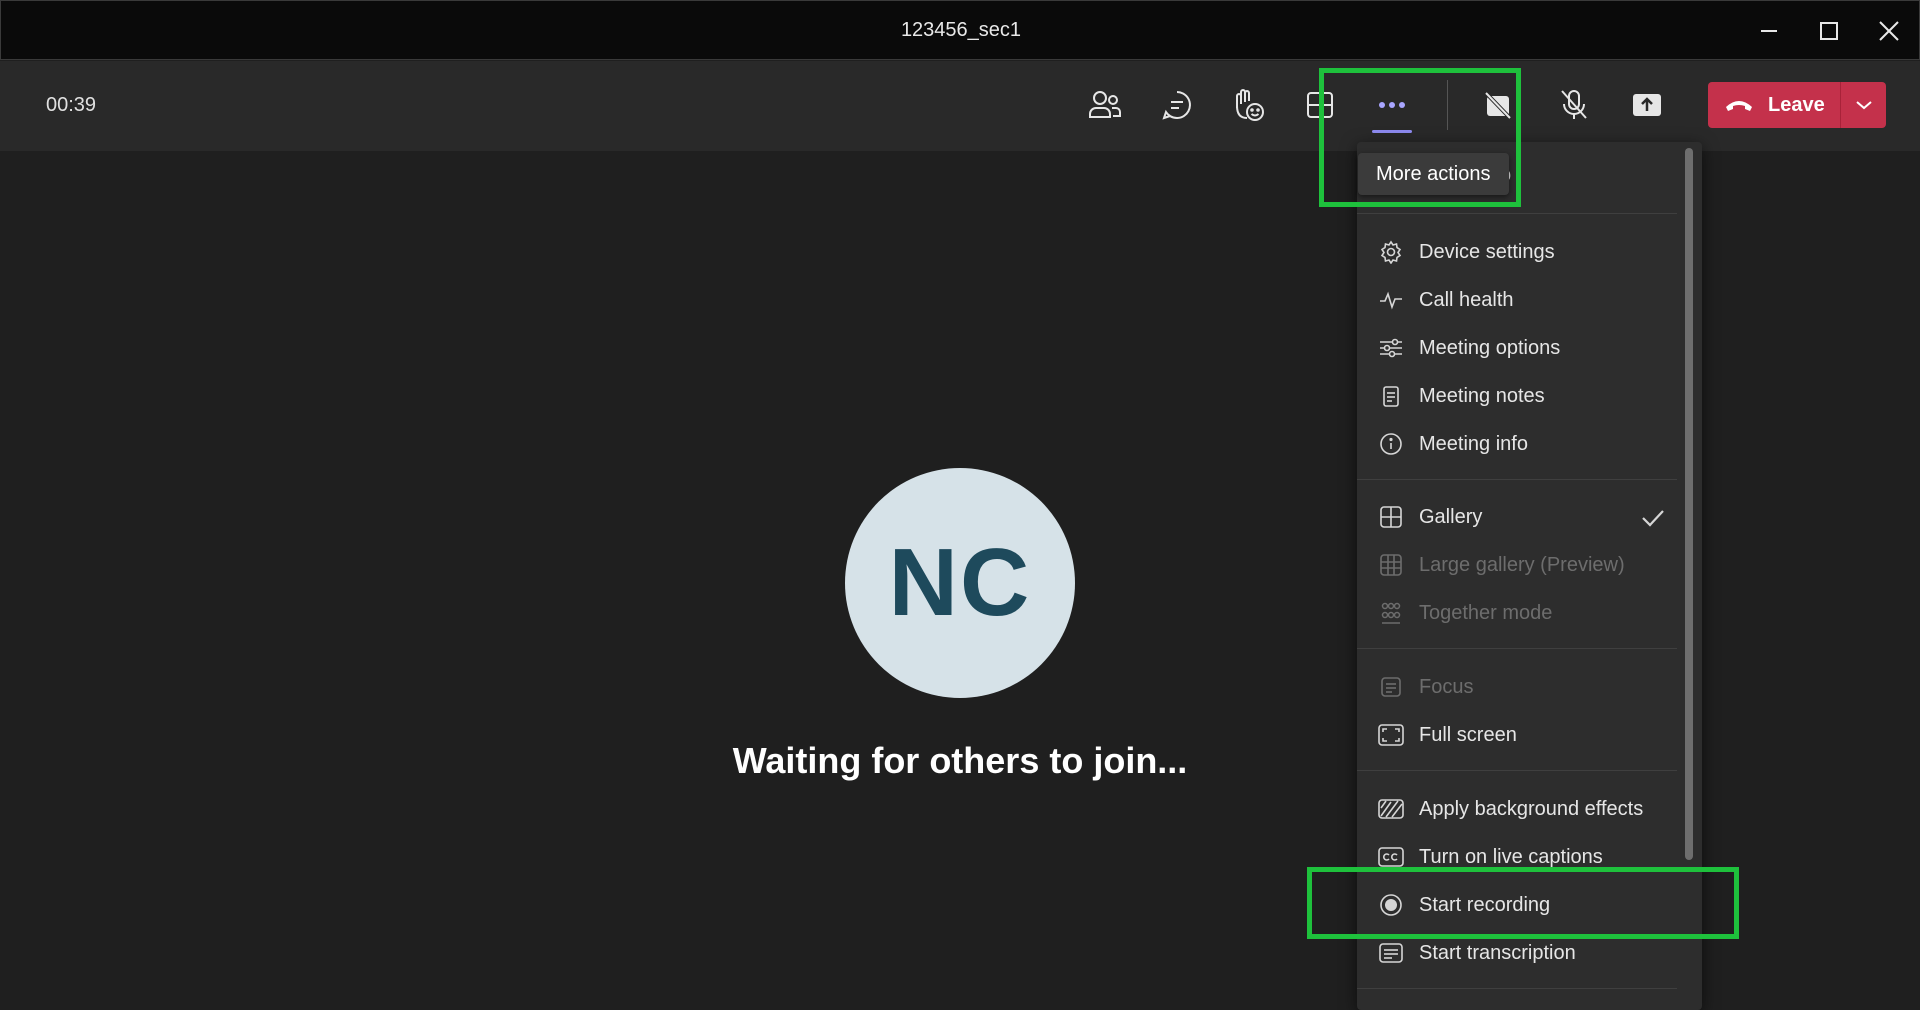 Image resolution: width=1920 pixels, height=1010 pixels. I want to click on leave-options-button, so click(1863, 105).